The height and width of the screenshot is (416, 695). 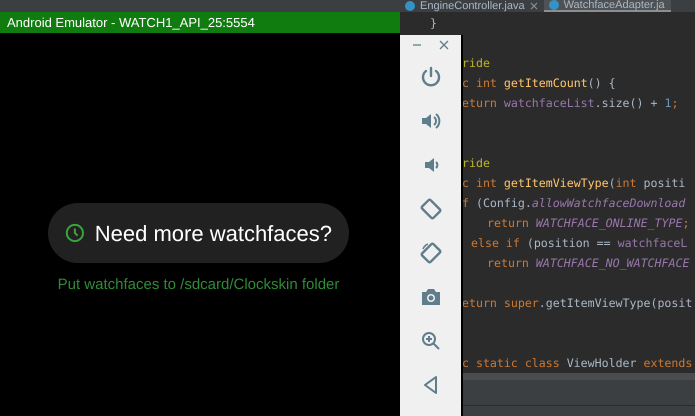 What do you see at coordinates (574, 183) in the screenshot?
I see `code-line: c int getItemViewType(int positi` at bounding box center [574, 183].